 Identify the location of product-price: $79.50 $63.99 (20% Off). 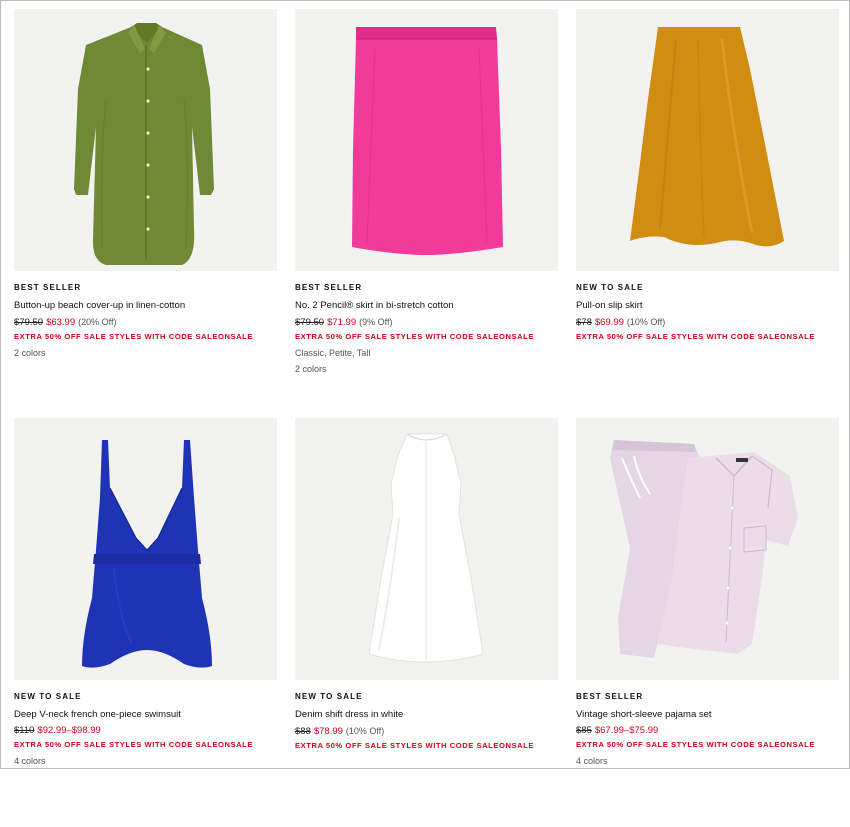
(145, 322).